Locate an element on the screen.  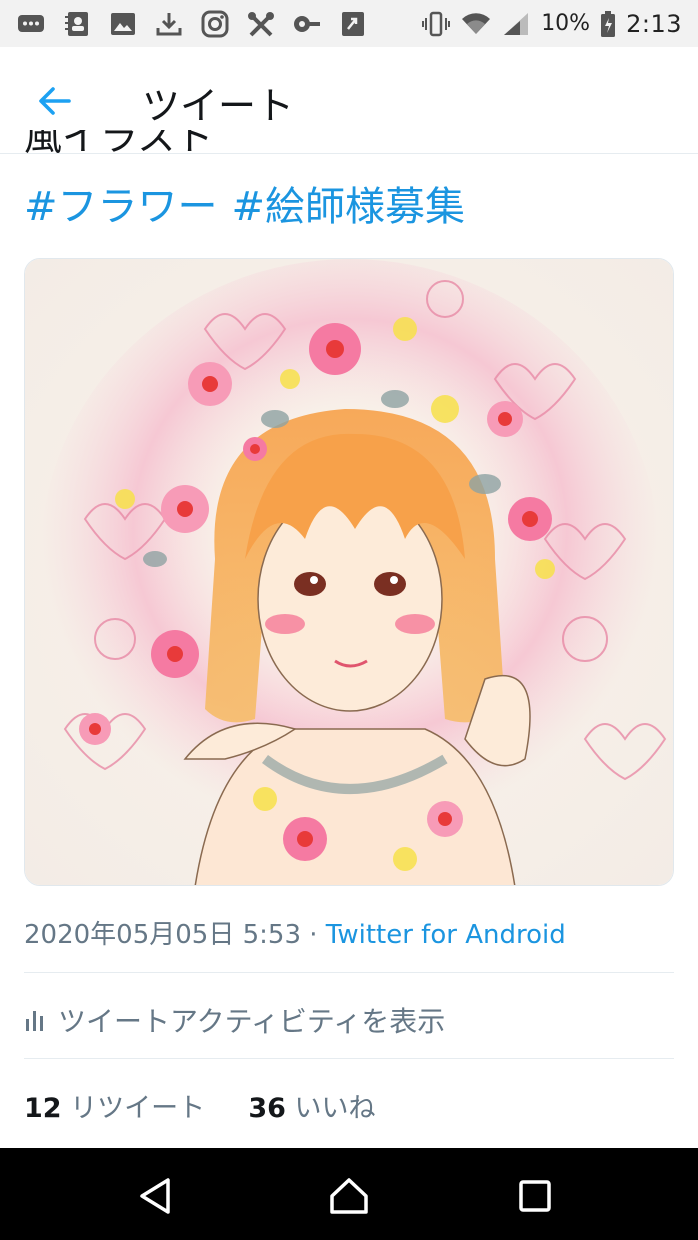
tweet-date: 2020年05月05日 5:53 · is located at coordinates (175, 935).